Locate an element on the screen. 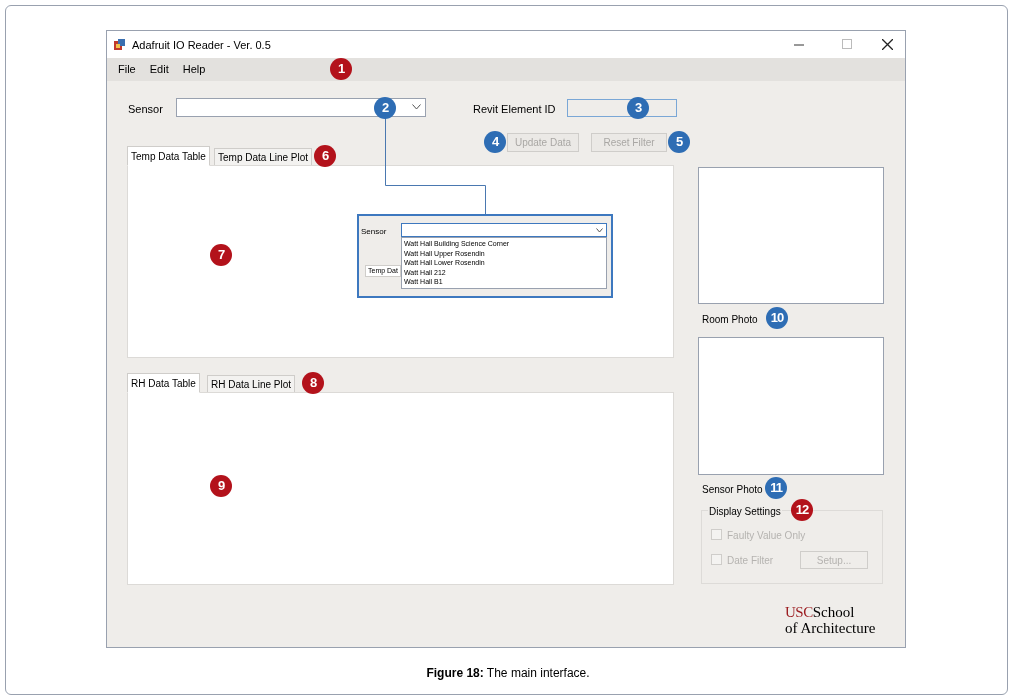 This screenshot has height=698, width=1016. window-title: Adafruit IO Reader - Ver. 0.5 is located at coordinates (201, 45).